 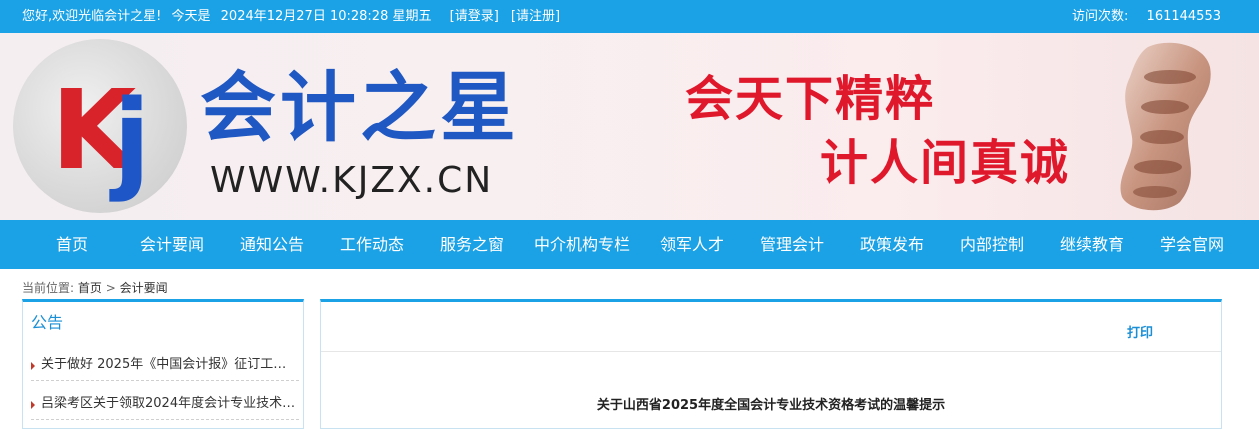 I want to click on article-title: 关于山西省2025年度全国会计专业技术资格考试的温馨提示, so click(x=771, y=405).